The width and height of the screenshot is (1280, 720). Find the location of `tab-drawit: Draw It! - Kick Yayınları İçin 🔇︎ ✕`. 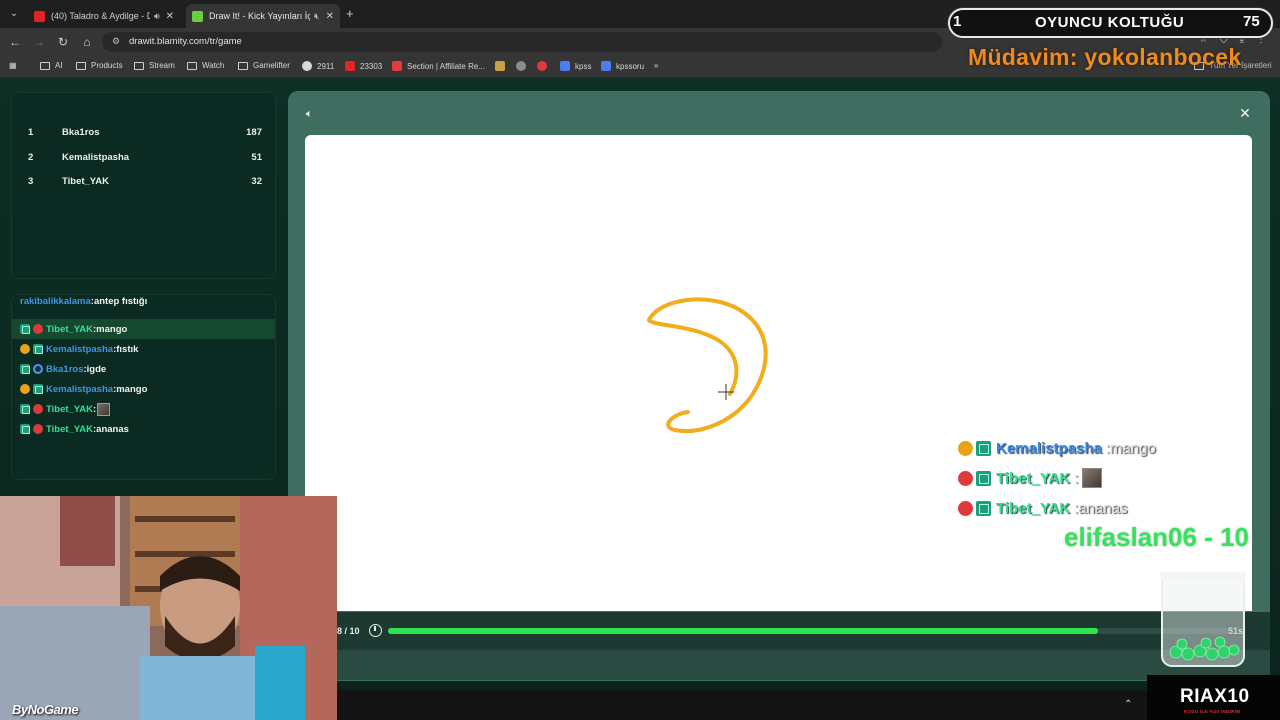

tab-drawit: Draw It! - Kick Yayınları İçin 🔇︎ ✕ is located at coordinates (263, 16).